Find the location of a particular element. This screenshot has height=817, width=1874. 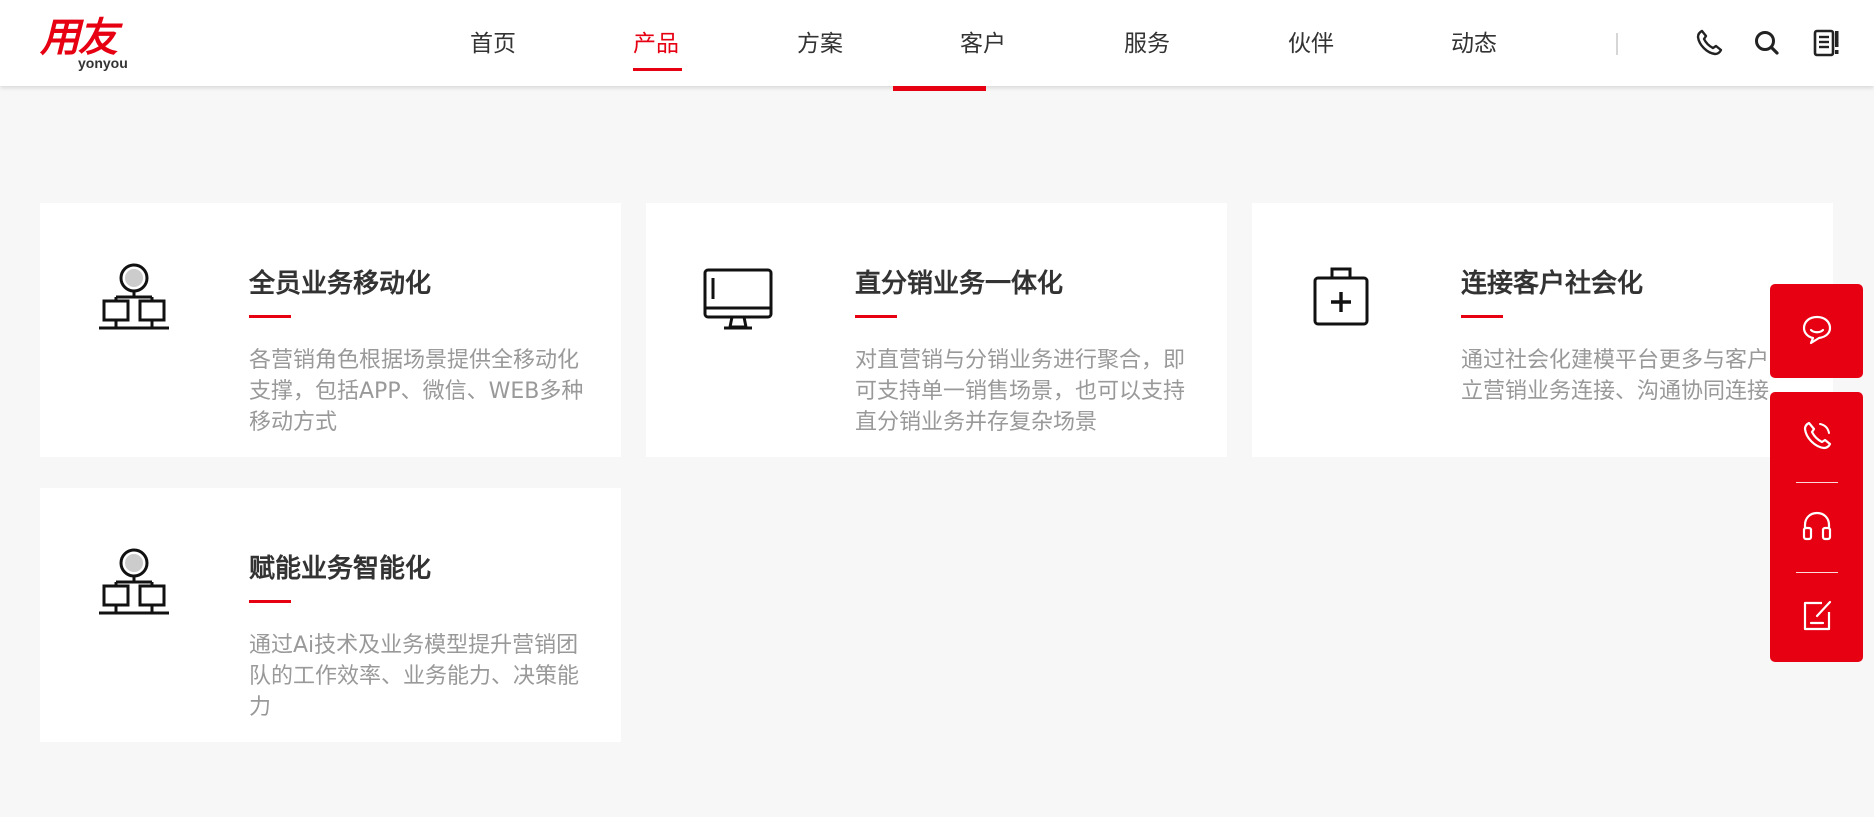

edit-icon is located at coordinates (1817, 615).